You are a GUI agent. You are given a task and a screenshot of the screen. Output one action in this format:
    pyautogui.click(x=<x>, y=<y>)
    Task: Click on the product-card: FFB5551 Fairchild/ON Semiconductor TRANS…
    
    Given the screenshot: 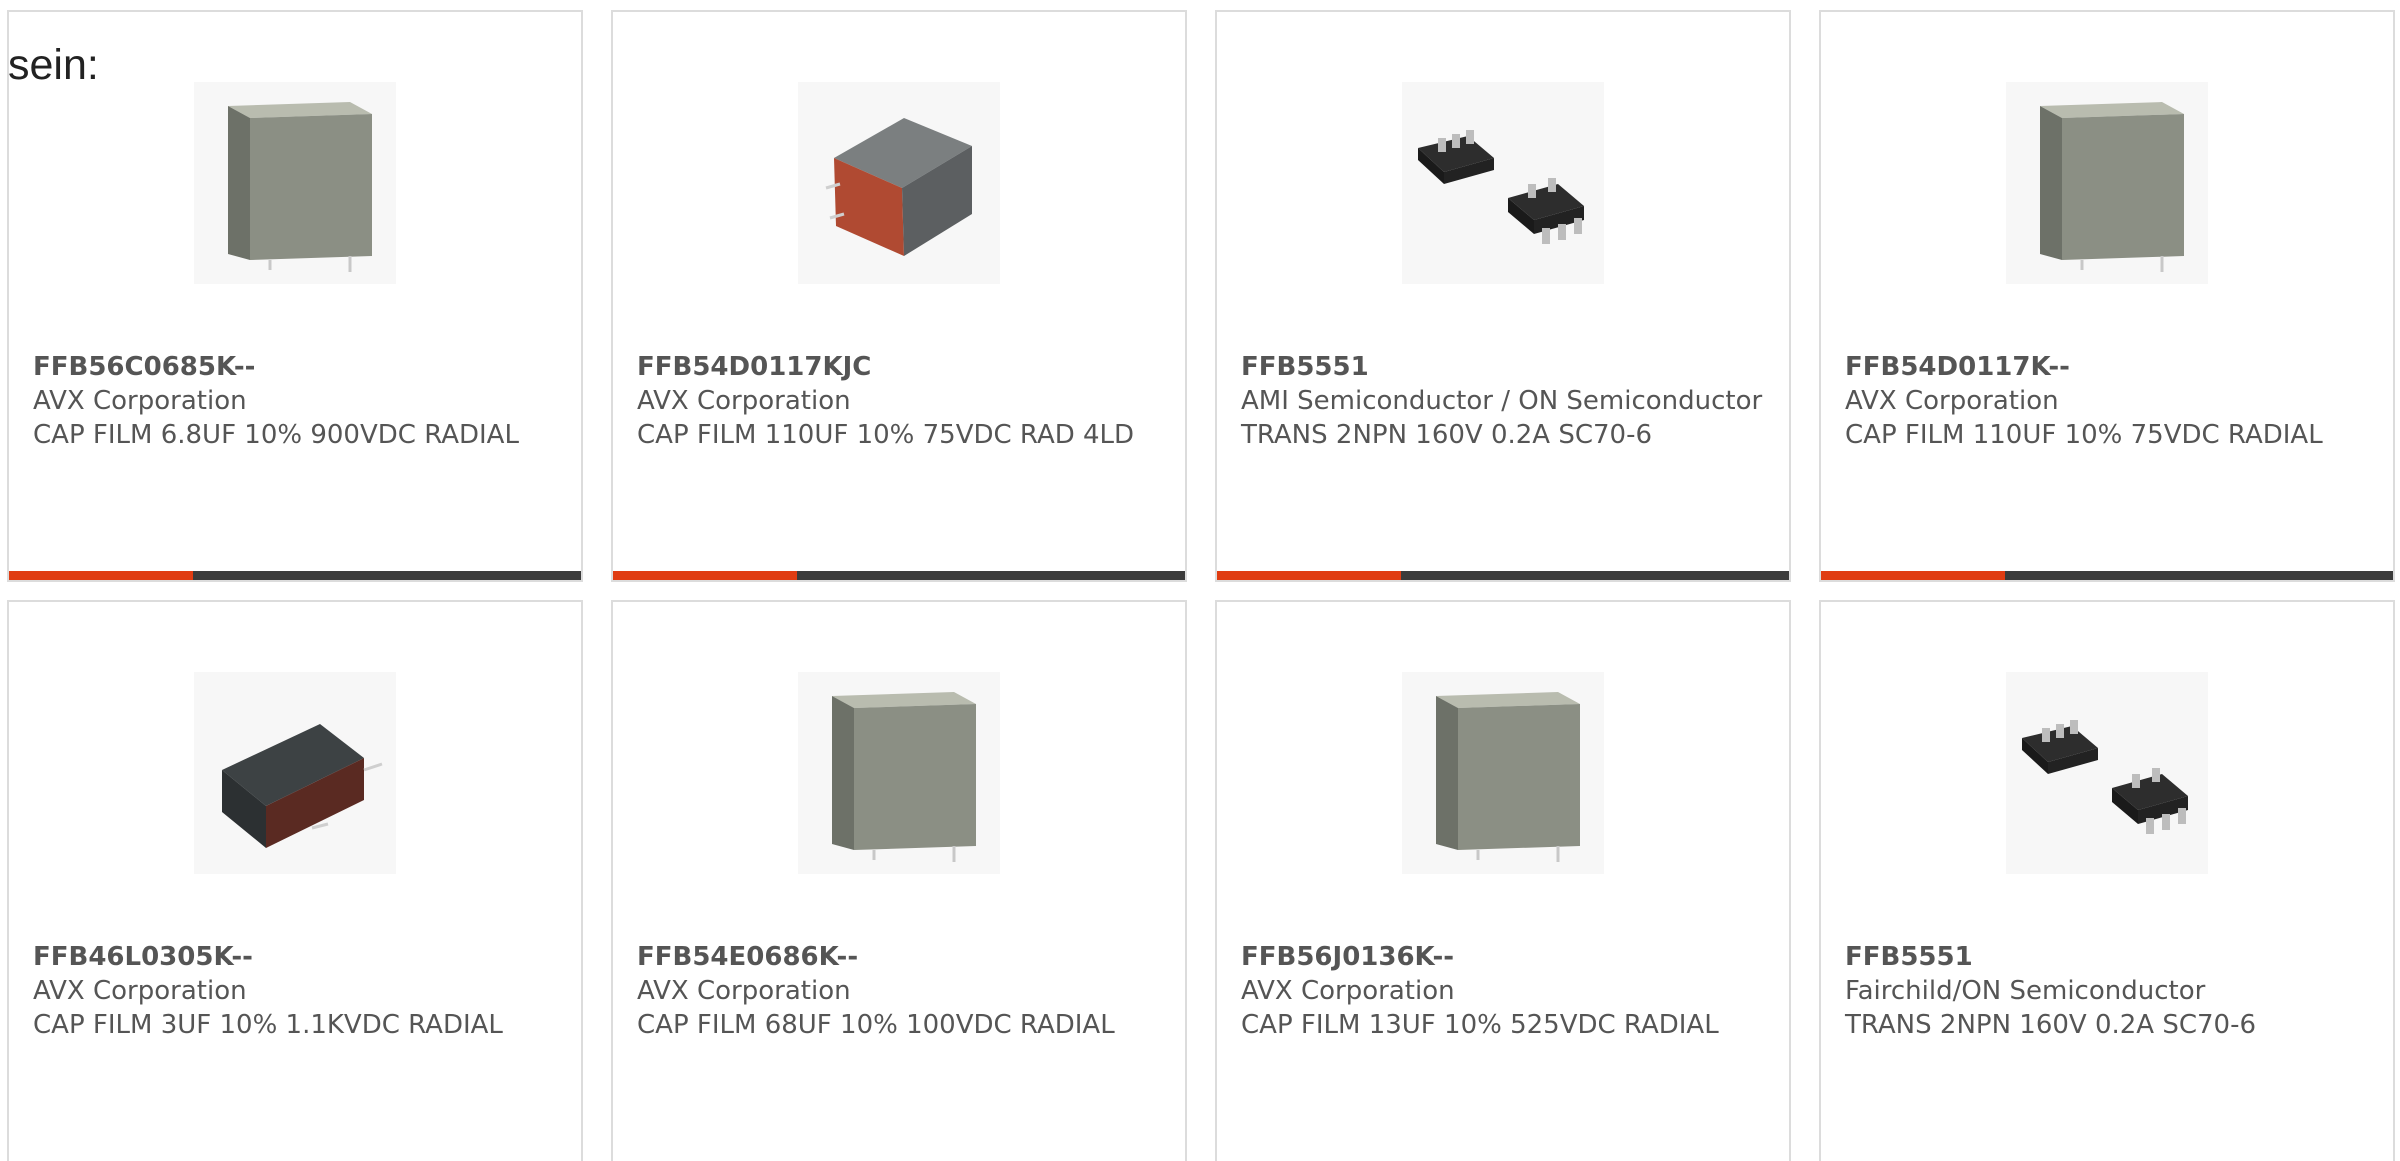 What is the action you would take?
    pyautogui.click(x=2107, y=880)
    